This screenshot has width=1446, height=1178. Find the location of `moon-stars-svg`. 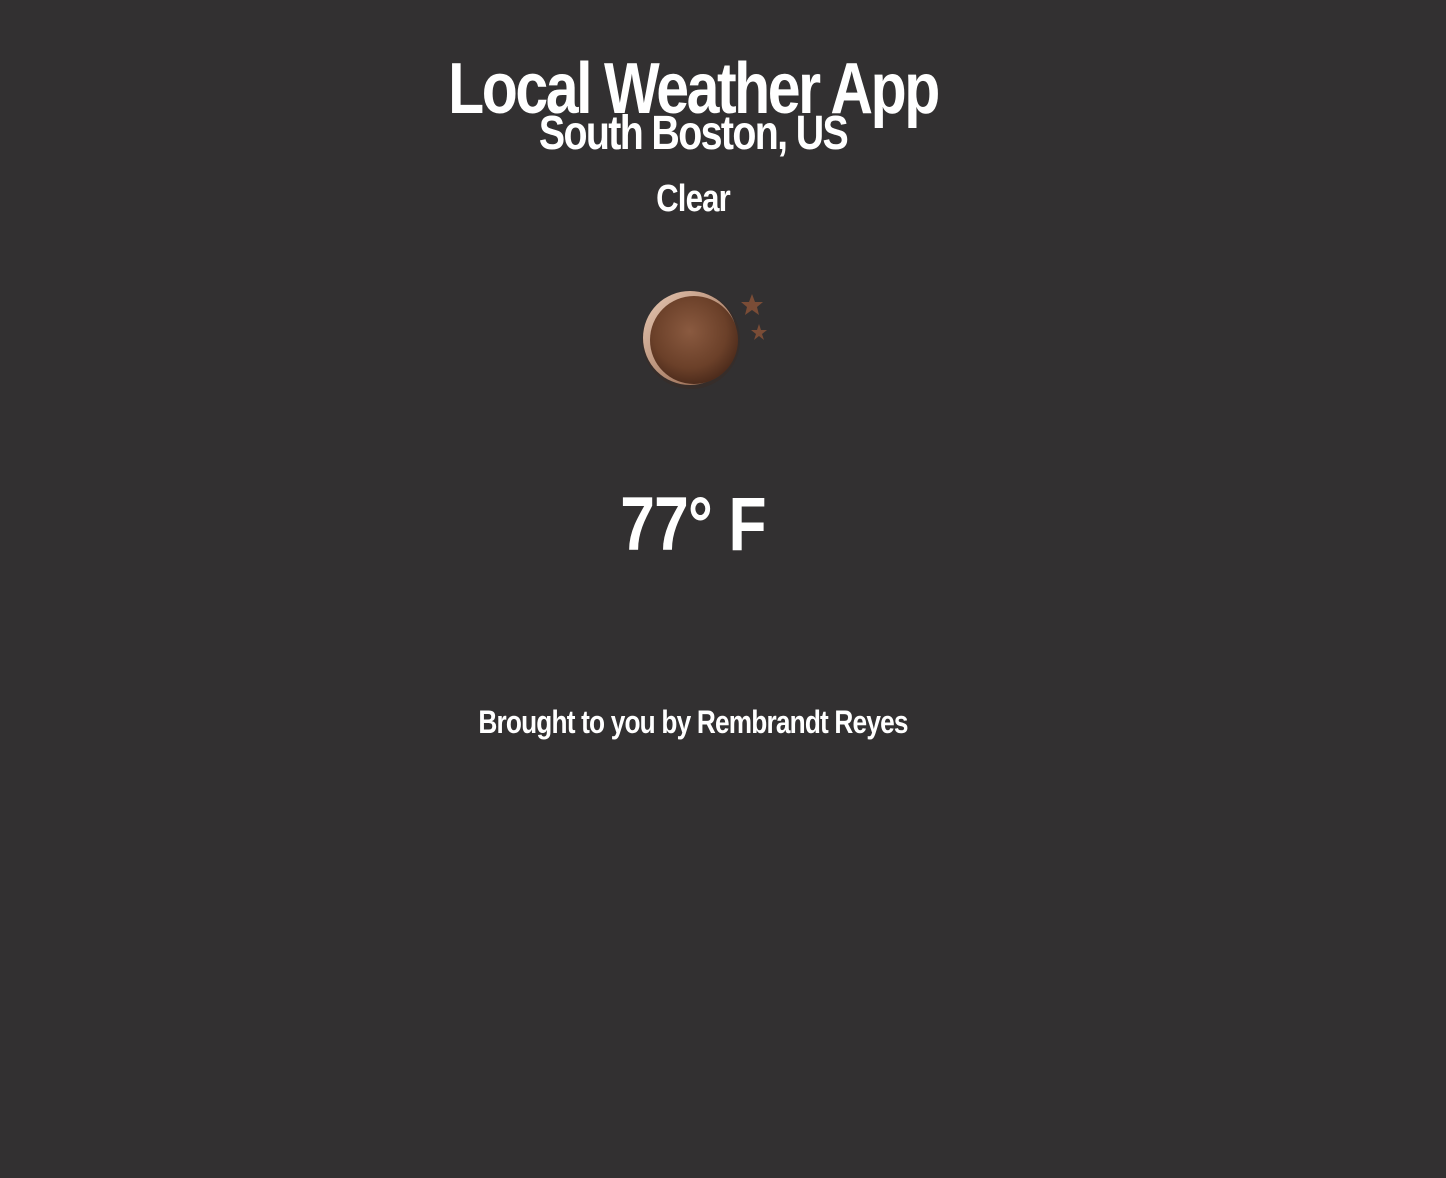

moon-stars-svg is located at coordinates (704, 340).